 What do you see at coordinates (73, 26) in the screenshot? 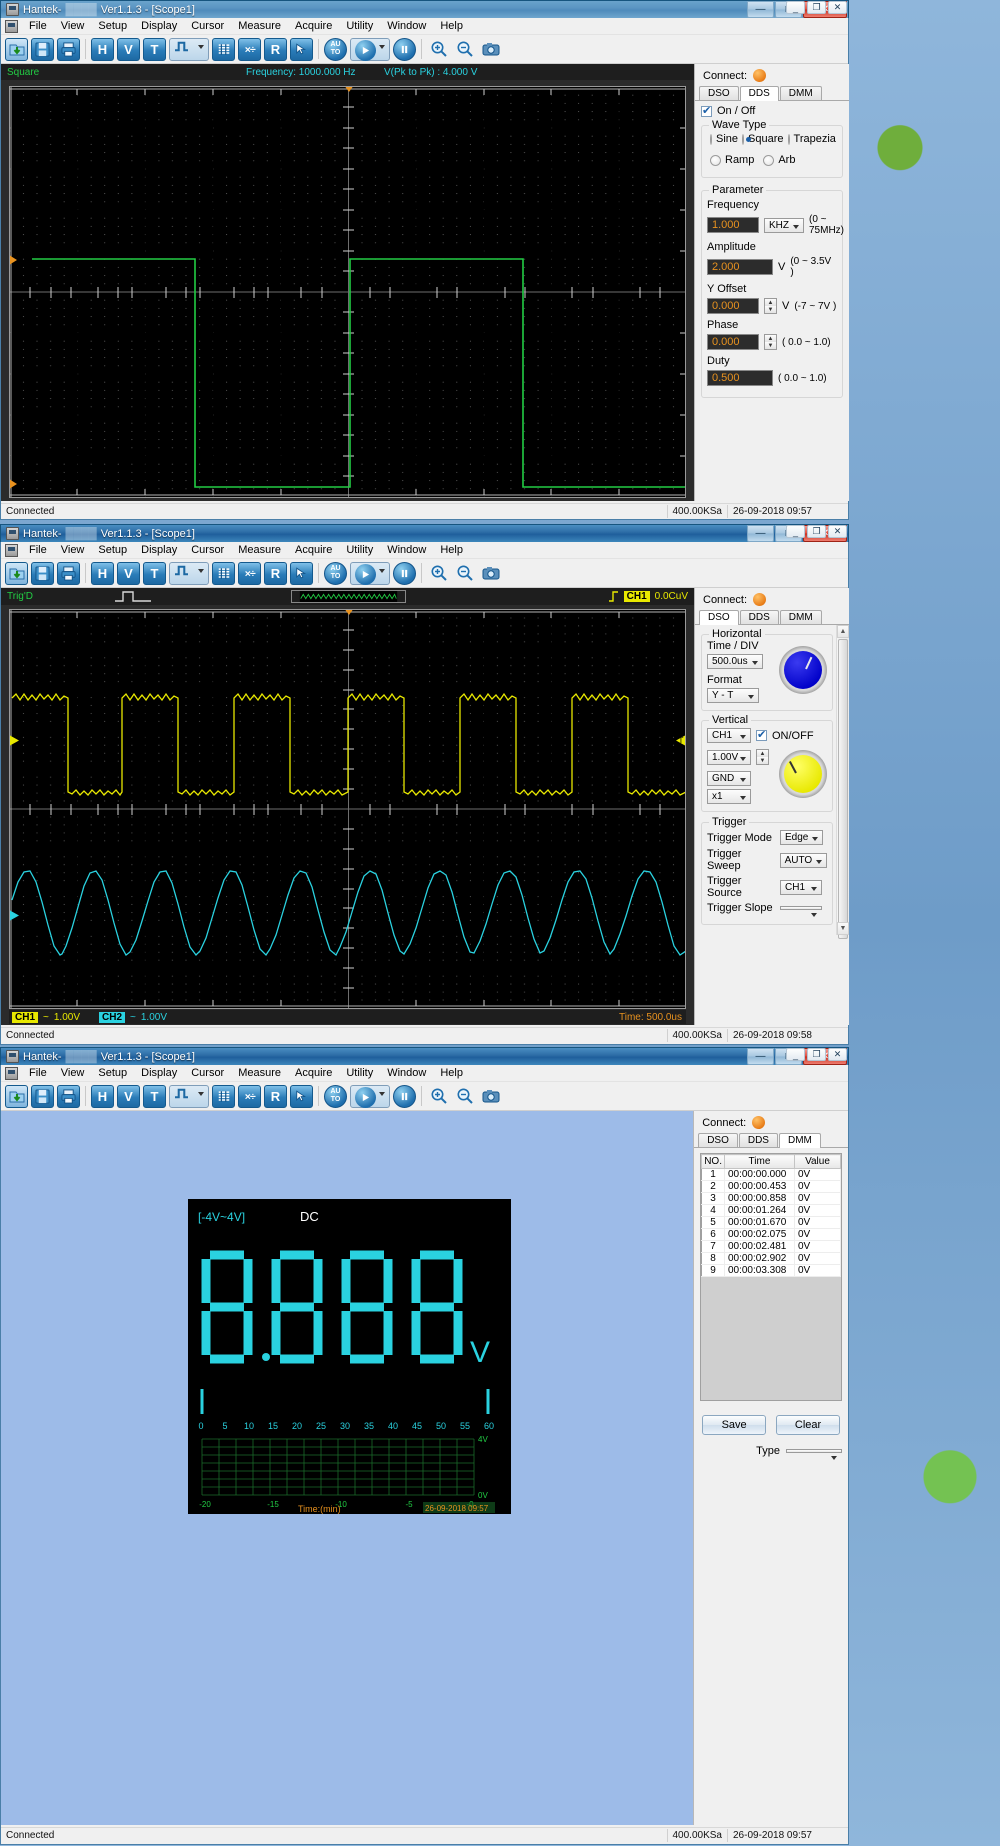
I see `menu-view: View` at bounding box center [73, 26].